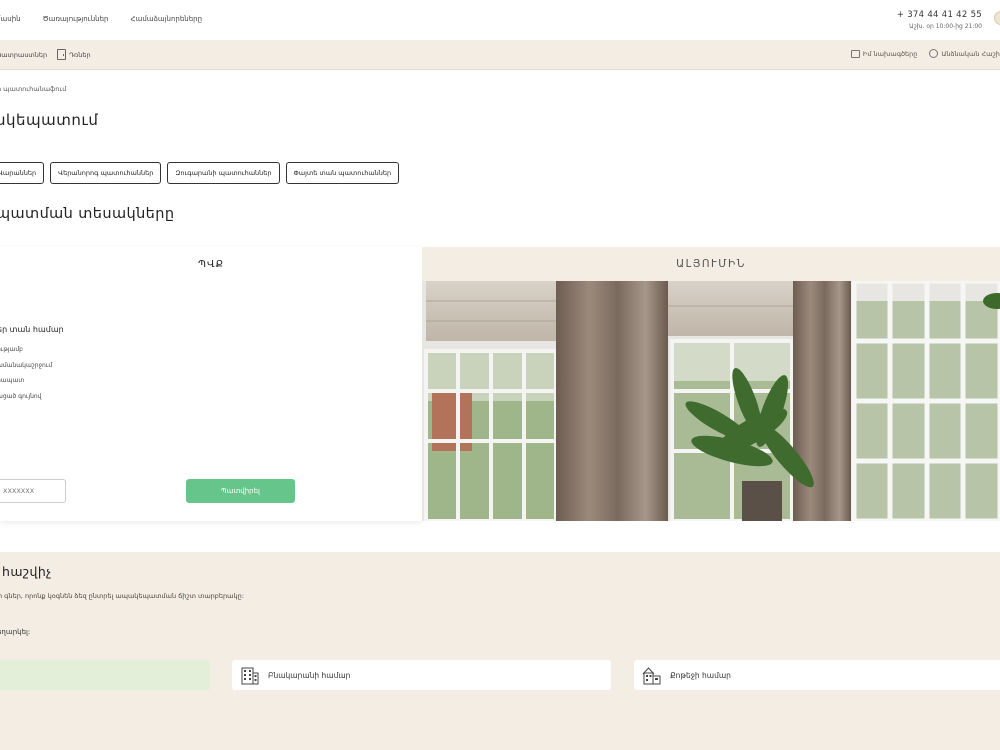 The width and height of the screenshot is (1000, 750). What do you see at coordinates (76, 19) in the screenshot?
I see `nav-services: Ծառայություններ` at bounding box center [76, 19].